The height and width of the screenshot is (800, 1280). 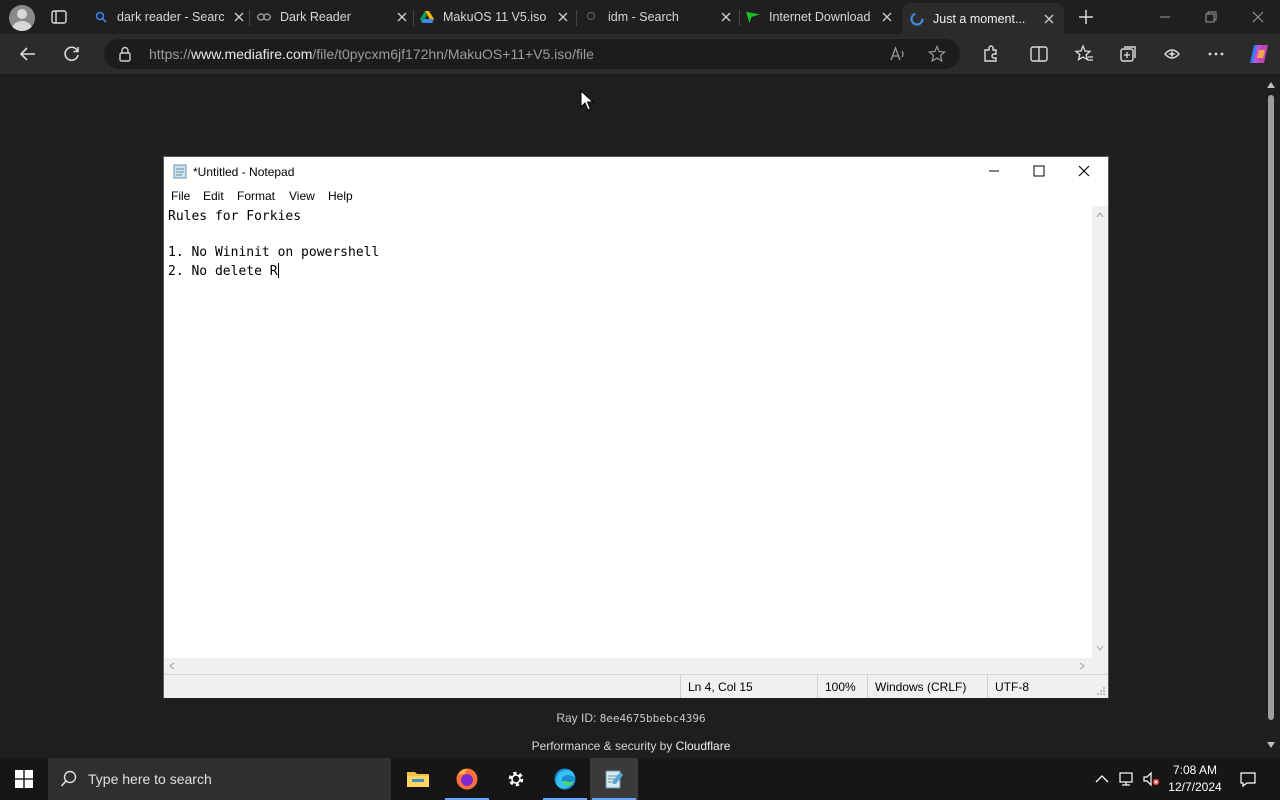 What do you see at coordinates (917, 18) in the screenshot?
I see `loading-icon` at bounding box center [917, 18].